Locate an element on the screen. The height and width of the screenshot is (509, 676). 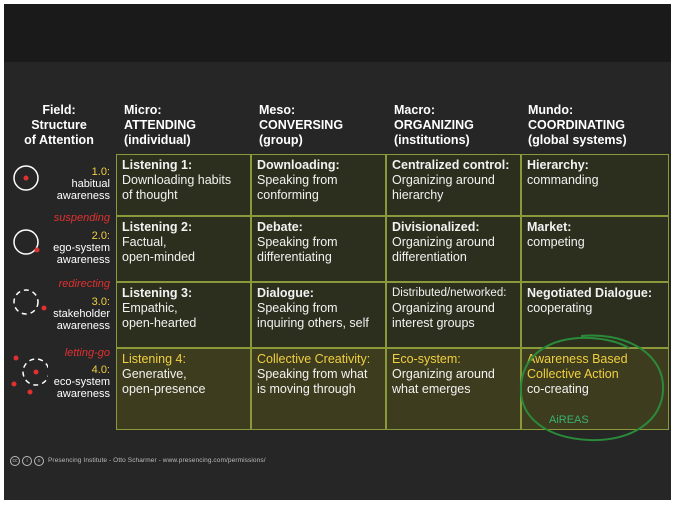
cell-title: Dialogue: is located at coordinates (285, 293).